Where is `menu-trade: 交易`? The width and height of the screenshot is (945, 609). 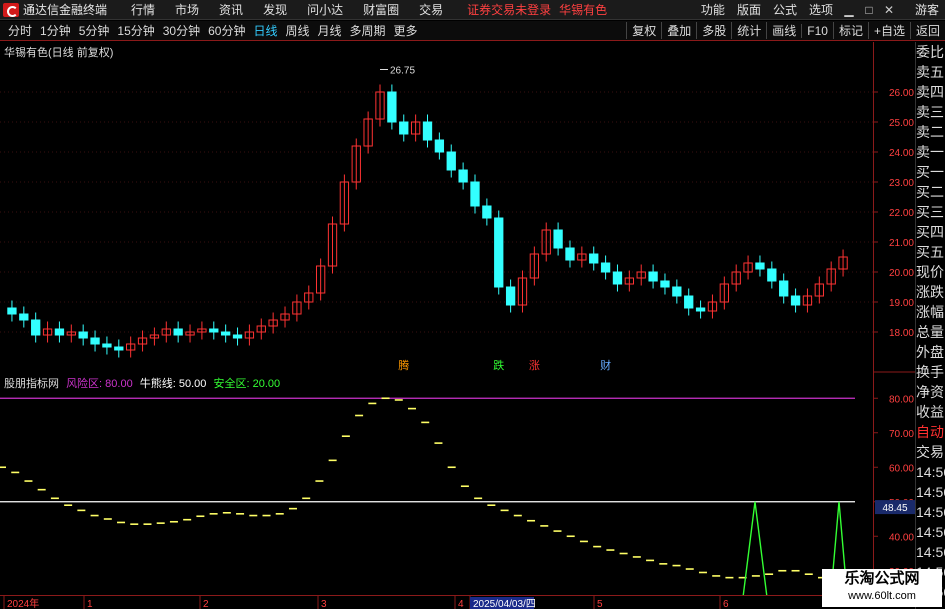 menu-trade: 交易 is located at coordinates (431, 9).